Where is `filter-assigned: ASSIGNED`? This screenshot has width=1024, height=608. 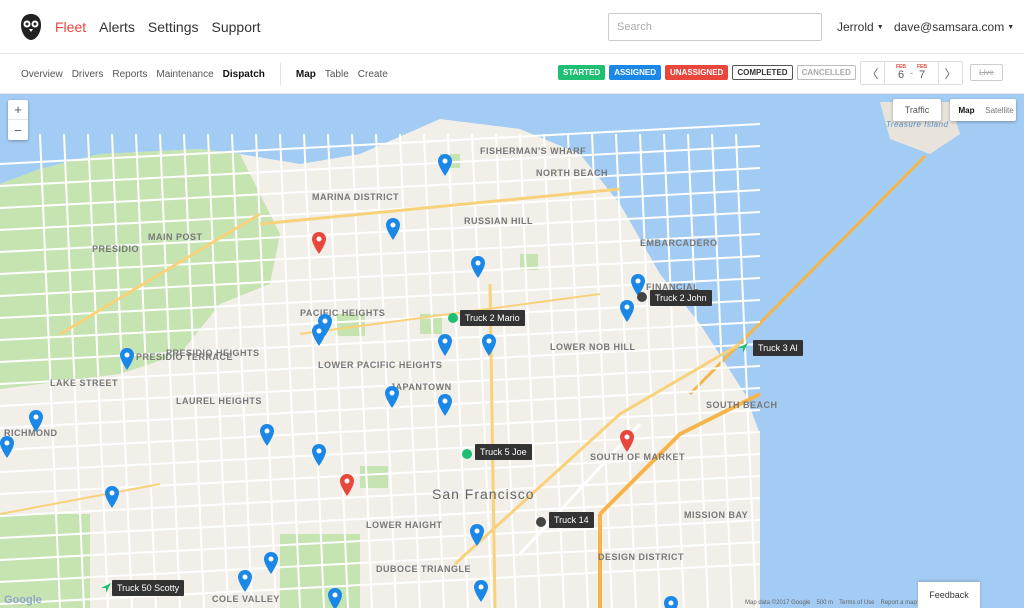 filter-assigned: ASSIGNED is located at coordinates (635, 72).